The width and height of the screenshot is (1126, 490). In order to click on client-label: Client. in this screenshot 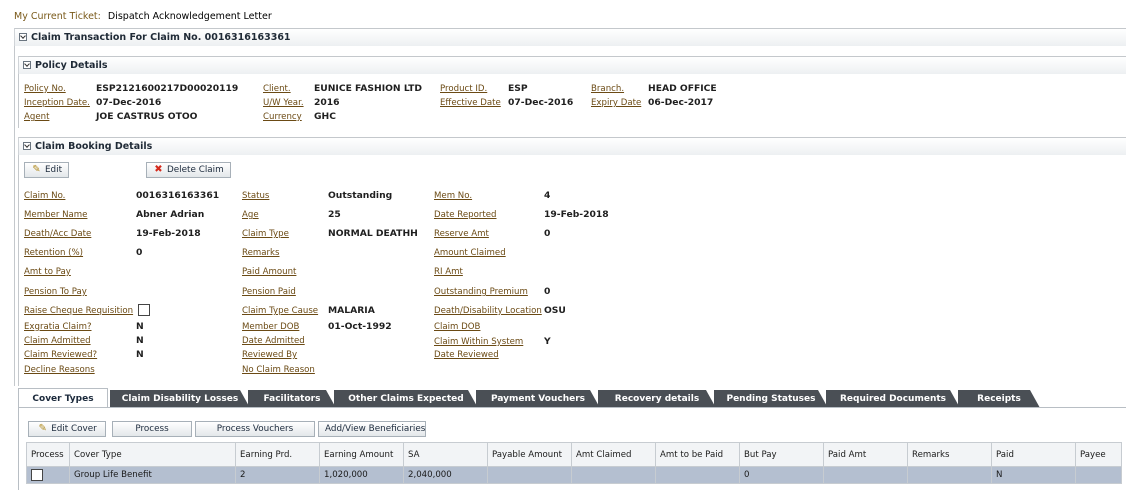, I will do `click(277, 89)`.